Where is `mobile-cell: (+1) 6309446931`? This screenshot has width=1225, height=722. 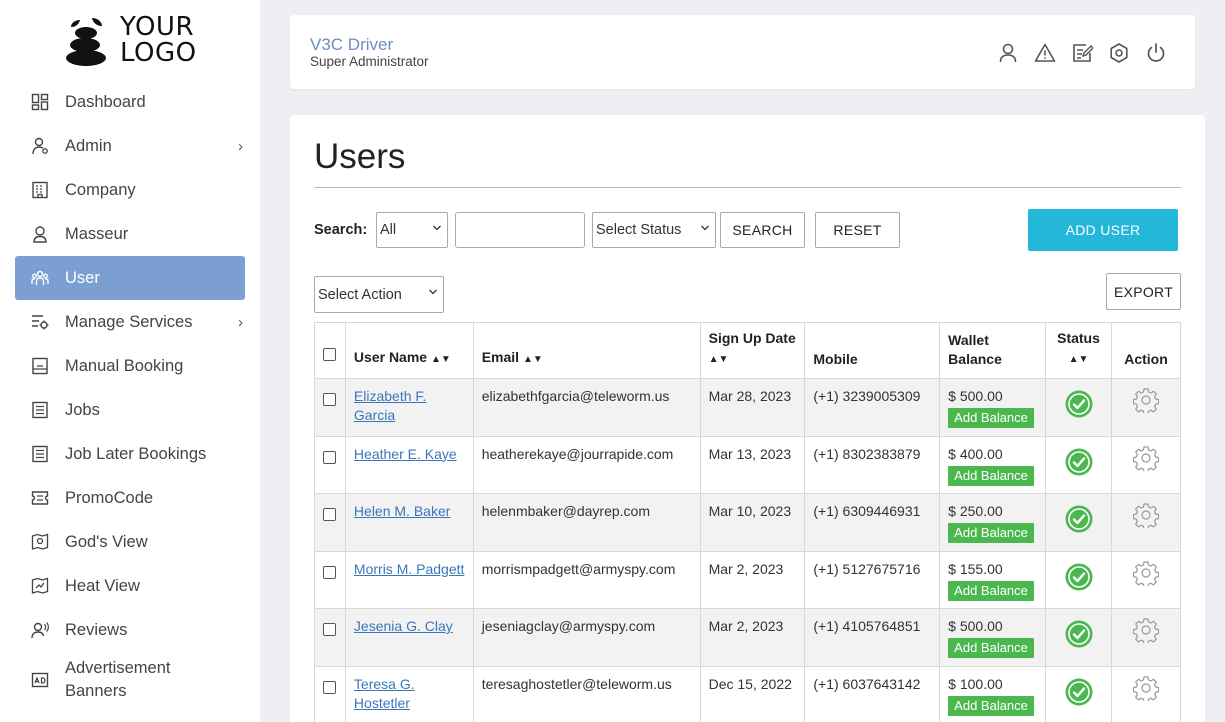
mobile-cell: (+1) 6309446931 is located at coordinates (872, 522).